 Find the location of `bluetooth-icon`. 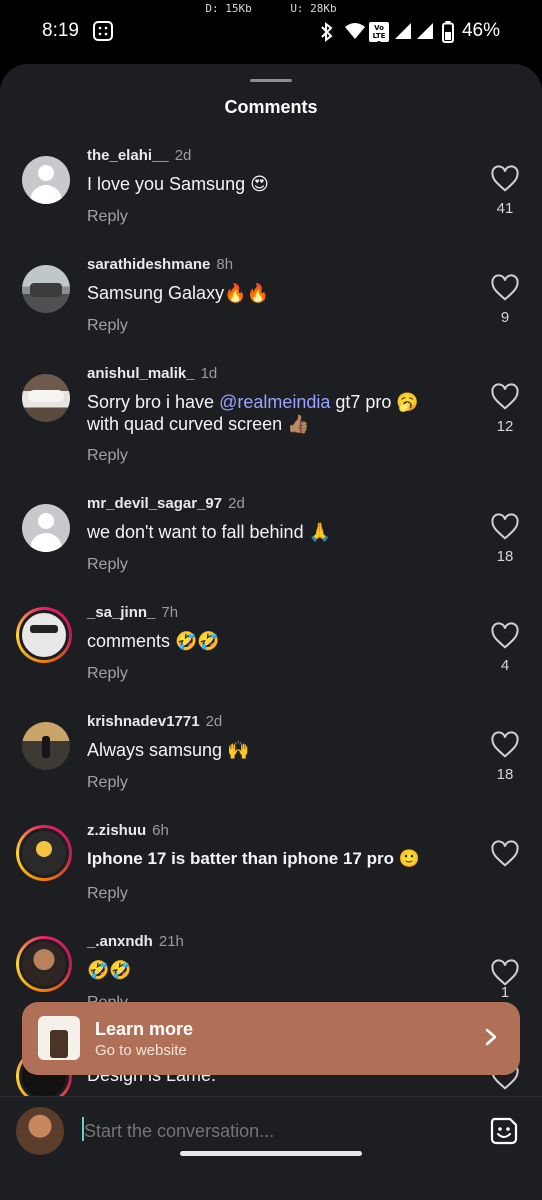

bluetooth-icon is located at coordinates (327, 34).